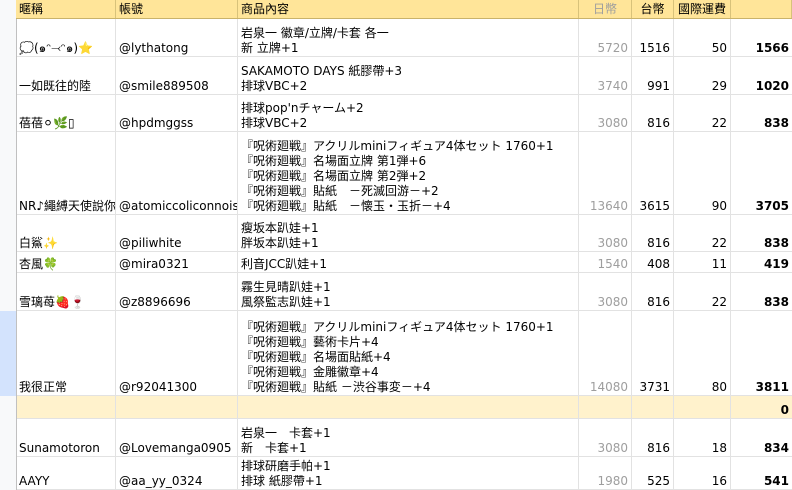 The image size is (792, 490). I want to click on nickname-cell: NR♪繩縛天使說你, so click(66, 173).